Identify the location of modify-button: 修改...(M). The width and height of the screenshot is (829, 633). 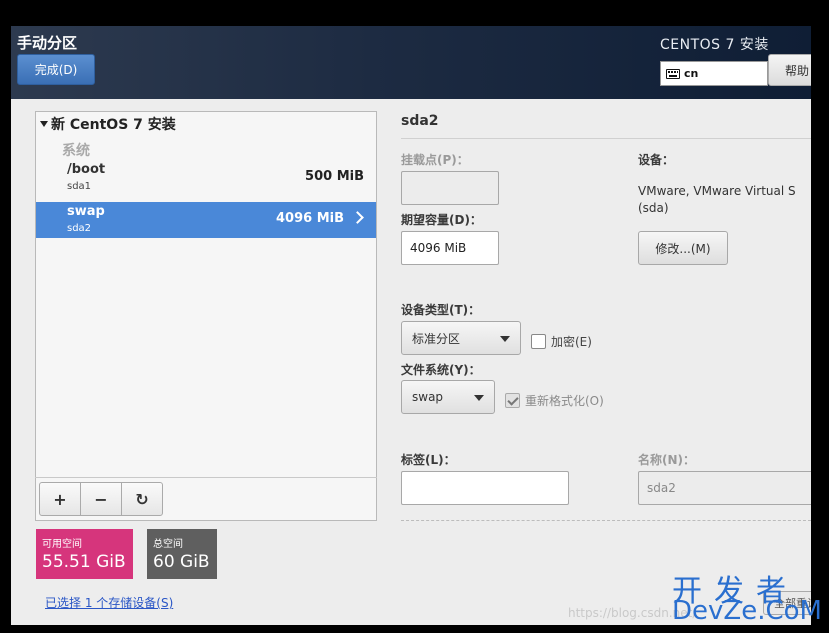
(683, 248).